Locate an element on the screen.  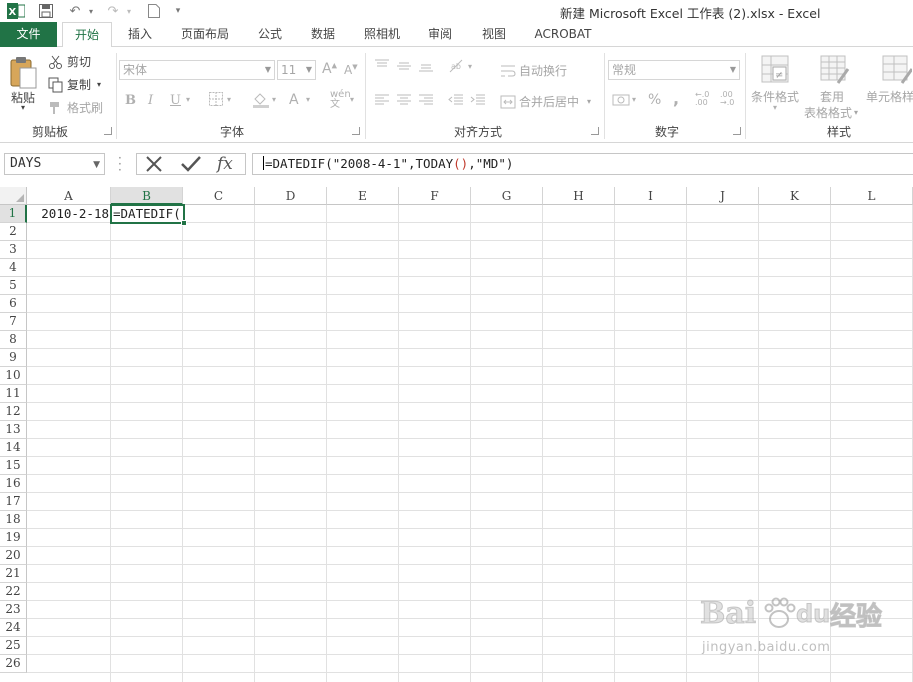
alignment-launcher-icon is located at coordinates (595, 131).